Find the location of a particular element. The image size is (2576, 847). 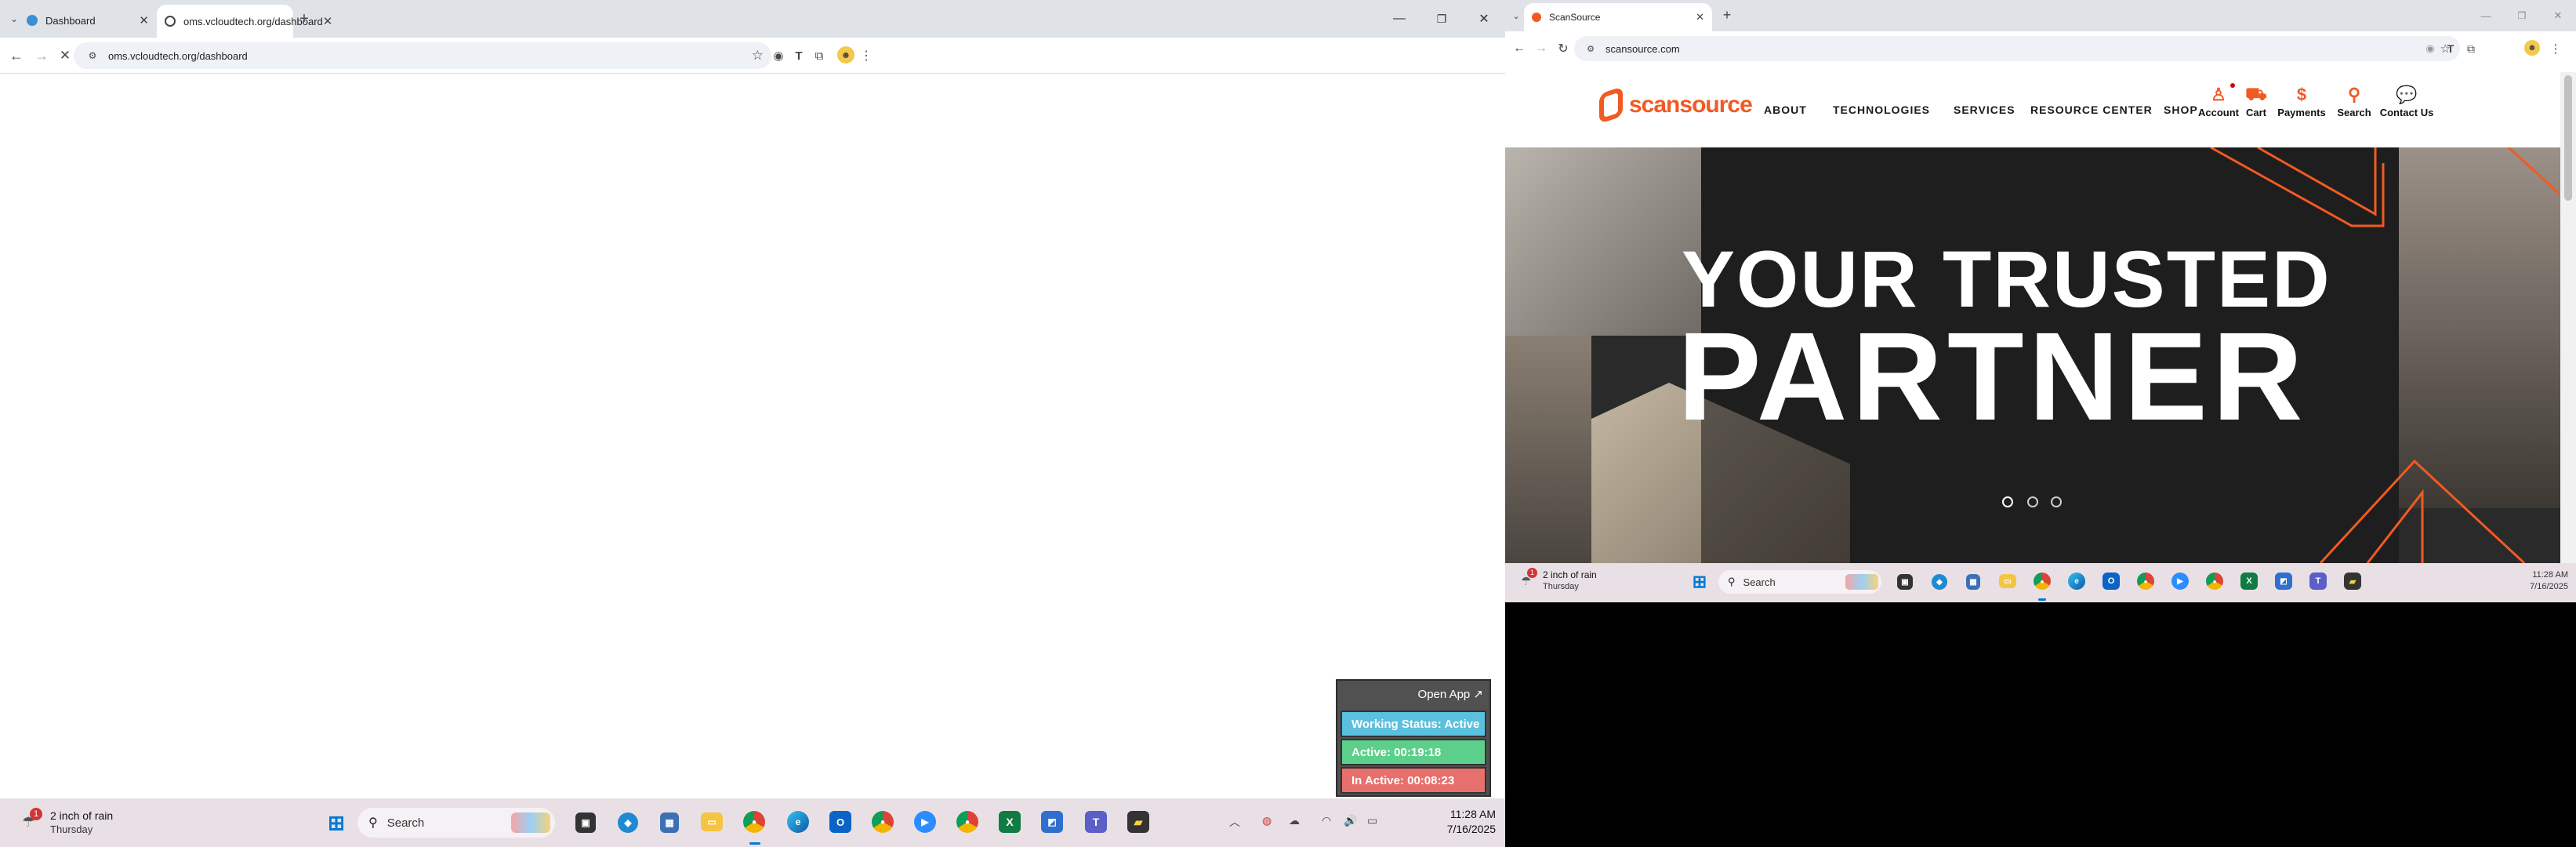

cart-link: ⛟ Cart is located at coordinates (2256, 101).